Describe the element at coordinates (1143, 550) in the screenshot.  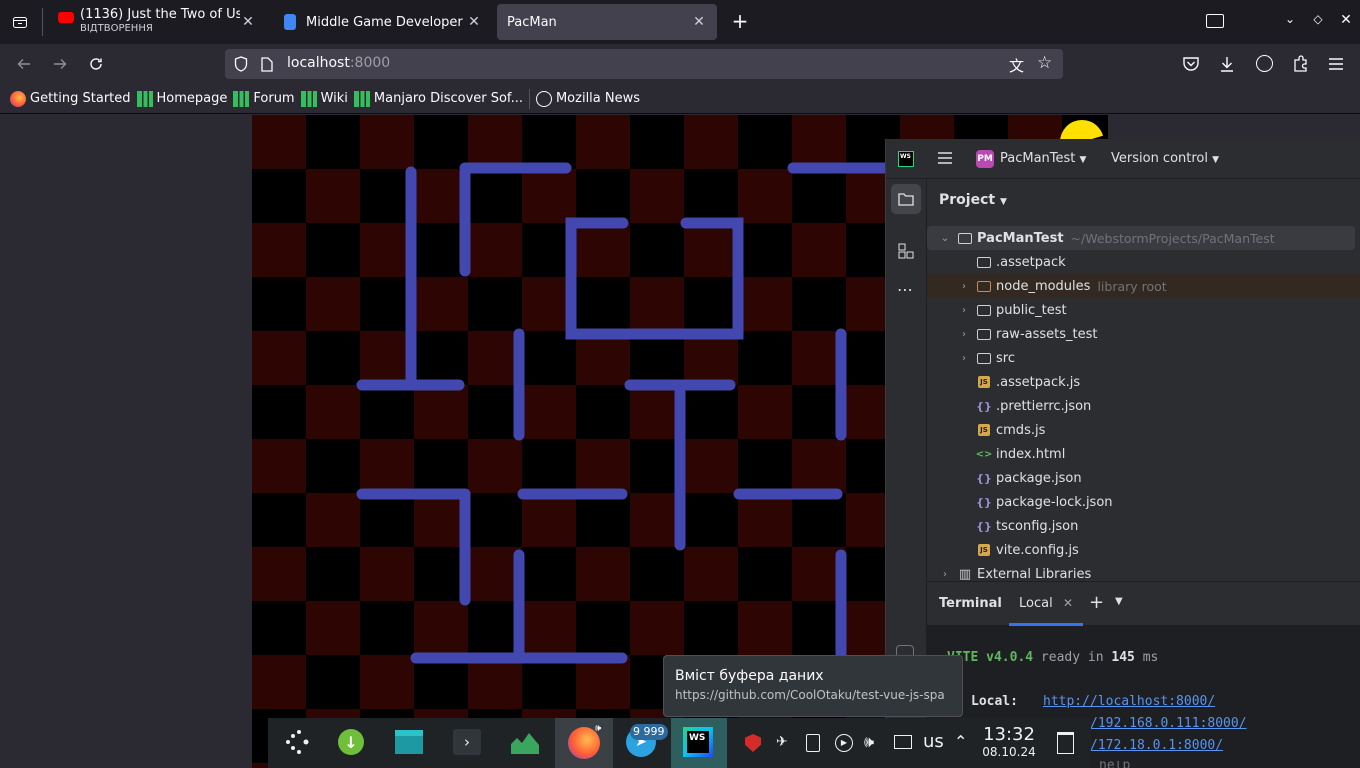
I see `tree-row-vite-config-js: JS vite.config.js` at that location.